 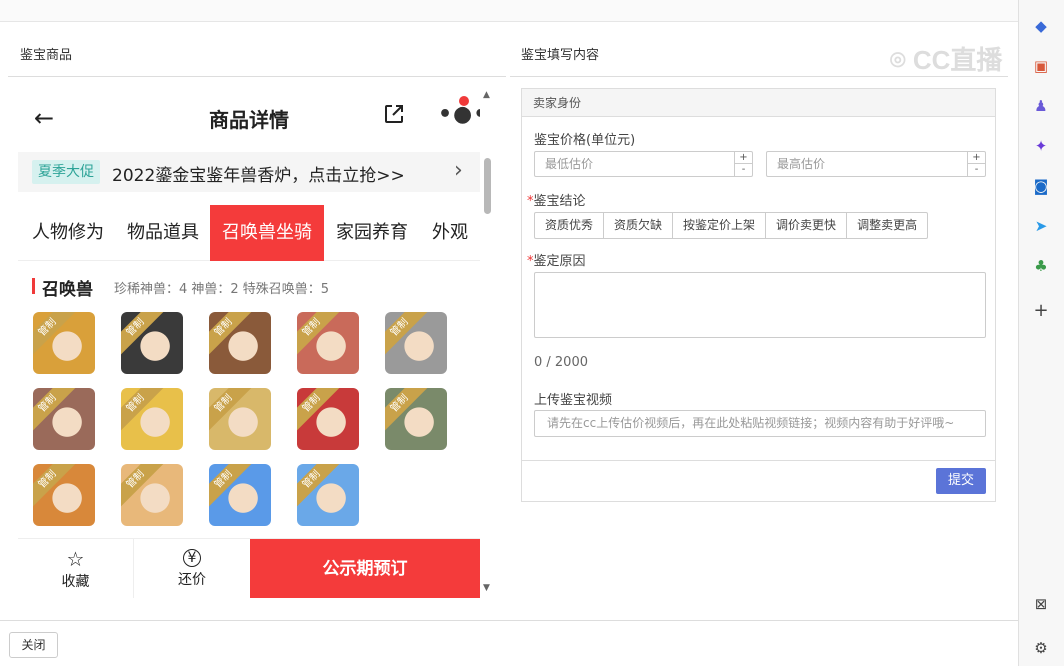 I want to click on conclusion-option: 资质优秀, so click(x=570, y=225).